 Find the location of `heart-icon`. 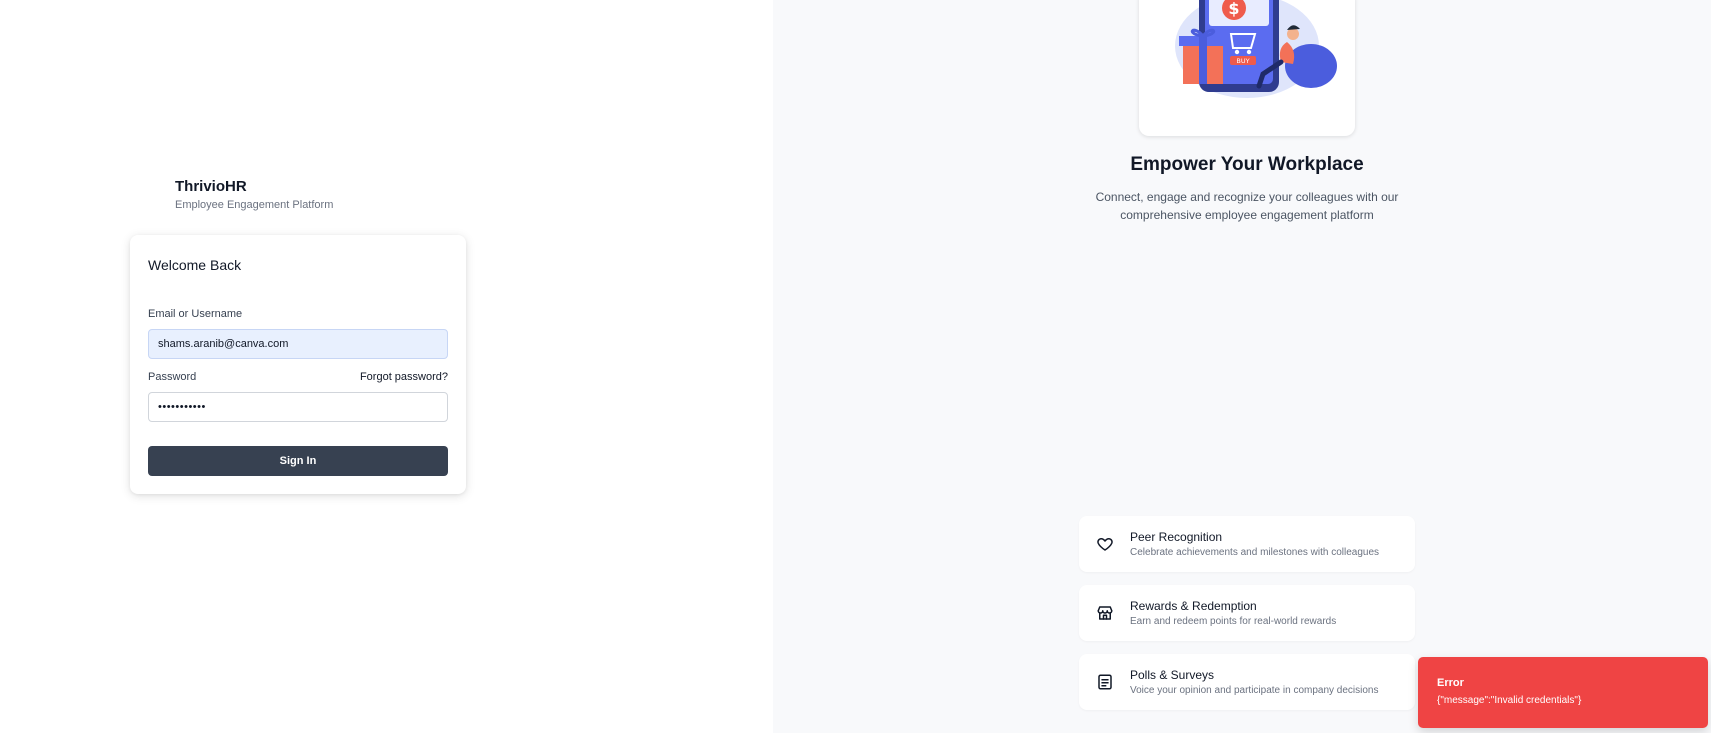

heart-icon is located at coordinates (1105, 544).